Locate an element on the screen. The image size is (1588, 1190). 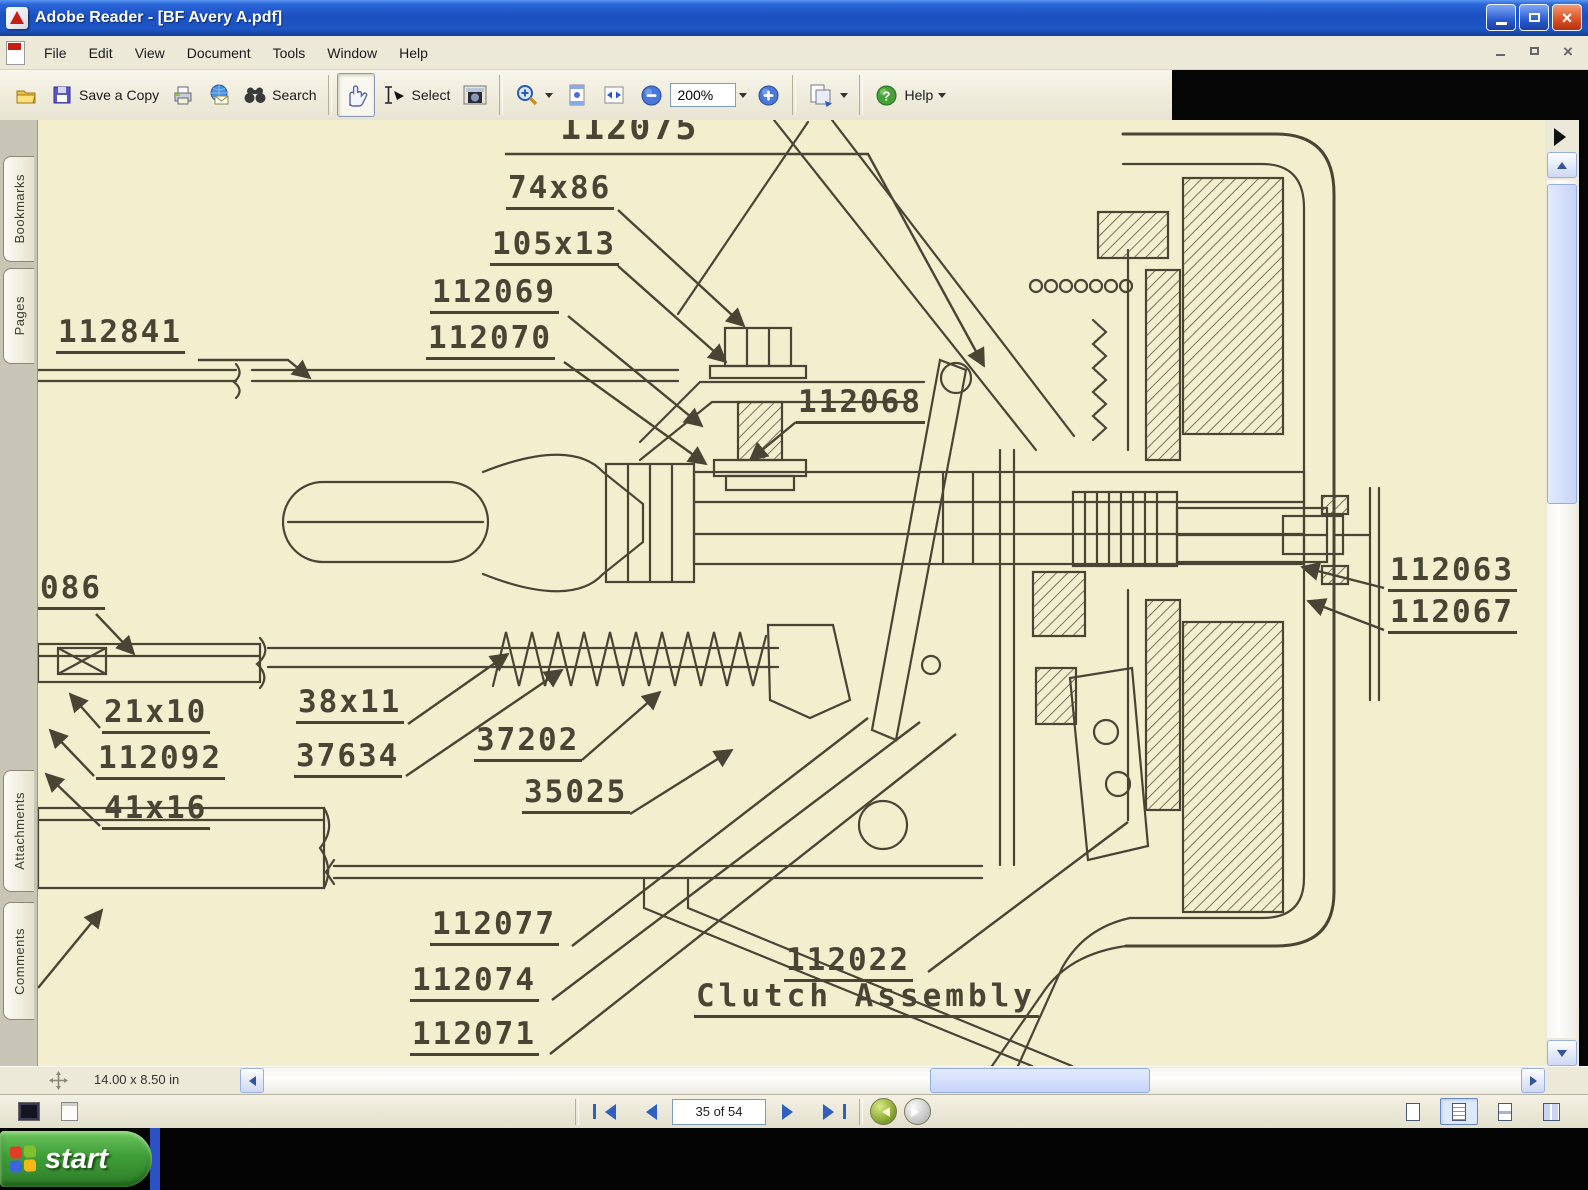
pdf-document-icon is located at coordinates (15, 52).